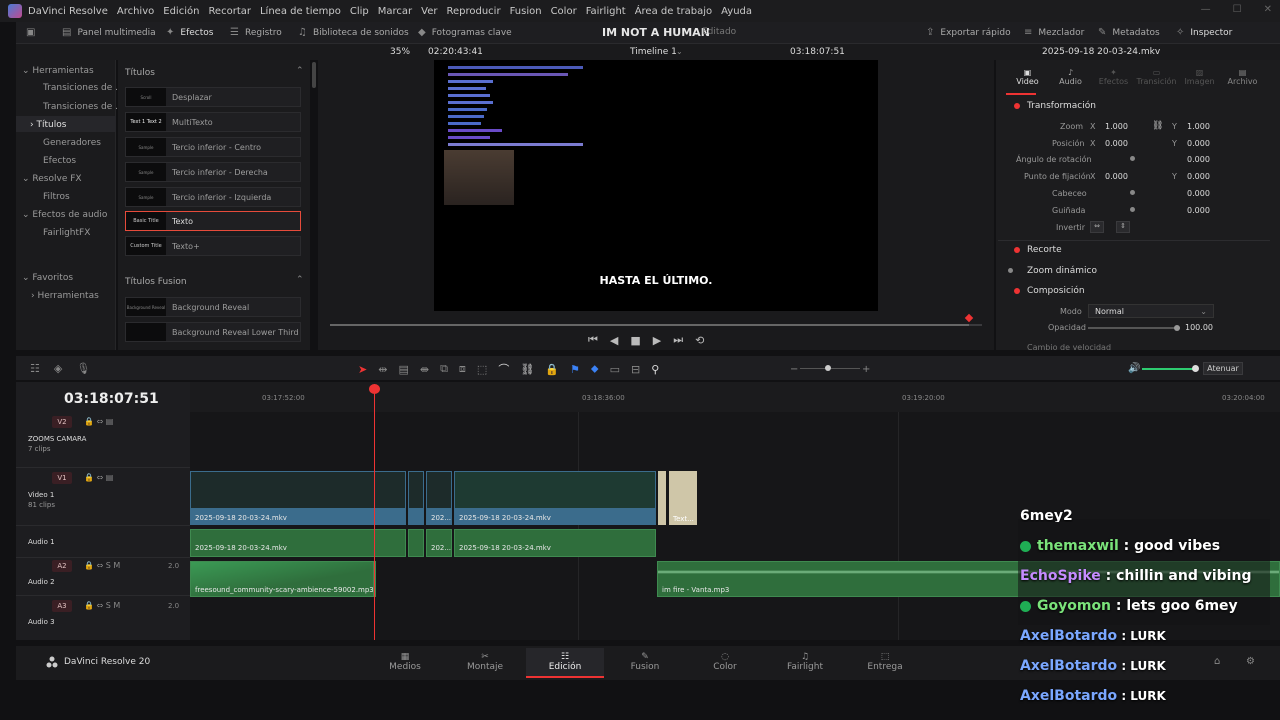 The height and width of the screenshot is (720, 1280). I want to click on category-resolve-fx: ⌄ Resolve FX, so click(52, 179).